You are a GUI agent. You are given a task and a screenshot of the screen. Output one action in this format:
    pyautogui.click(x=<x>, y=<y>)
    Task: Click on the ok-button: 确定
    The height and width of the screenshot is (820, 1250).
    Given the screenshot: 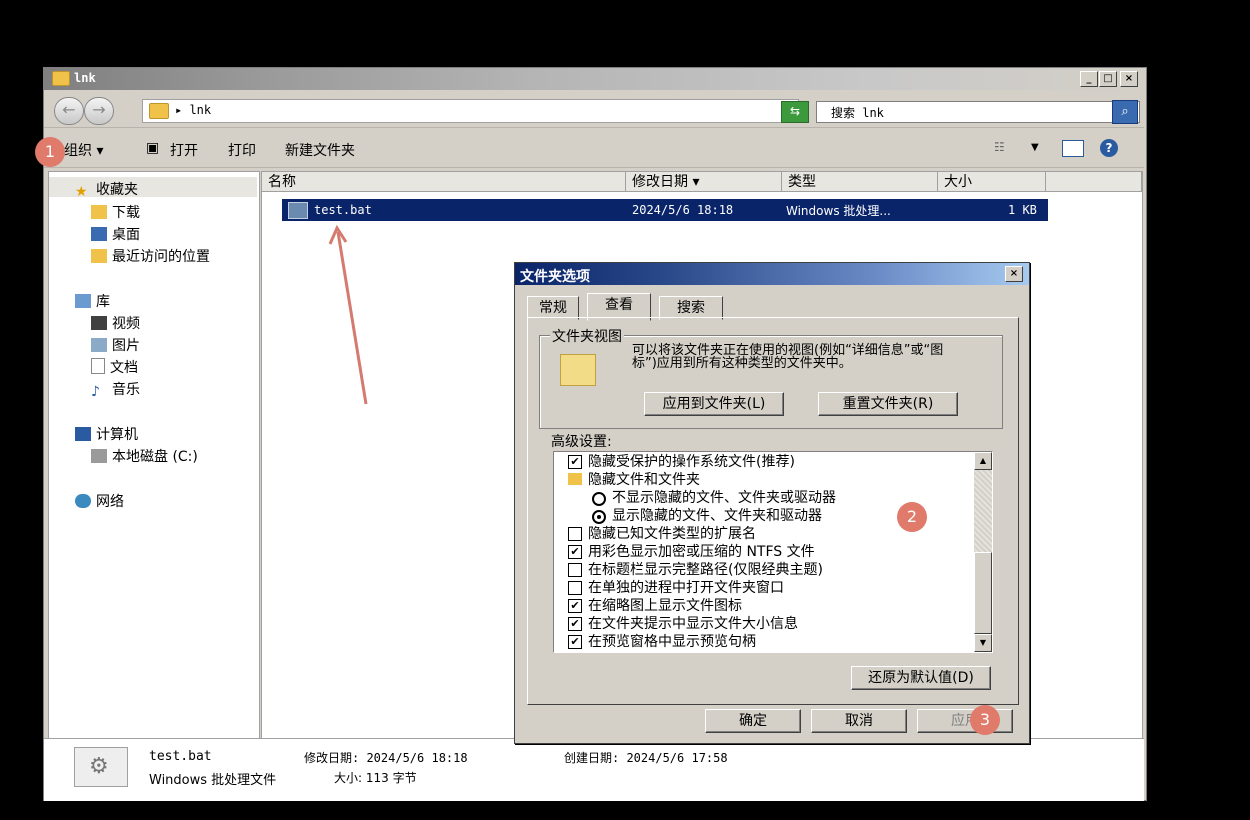 What is the action you would take?
    pyautogui.click(x=753, y=721)
    